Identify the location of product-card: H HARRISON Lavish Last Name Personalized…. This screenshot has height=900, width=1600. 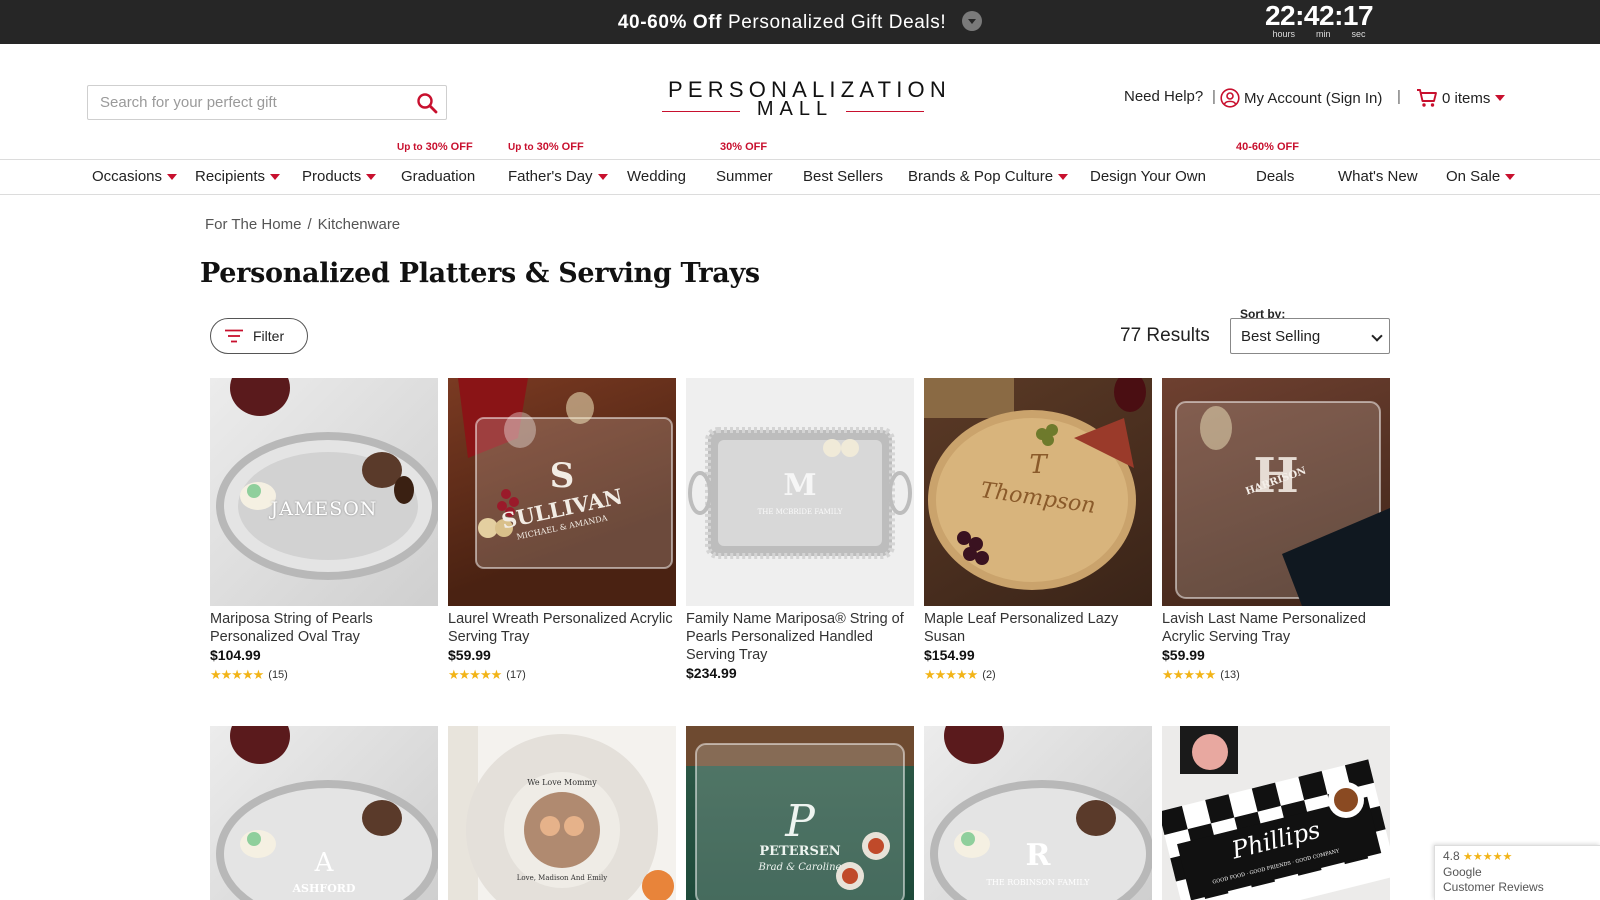
(1276, 530).